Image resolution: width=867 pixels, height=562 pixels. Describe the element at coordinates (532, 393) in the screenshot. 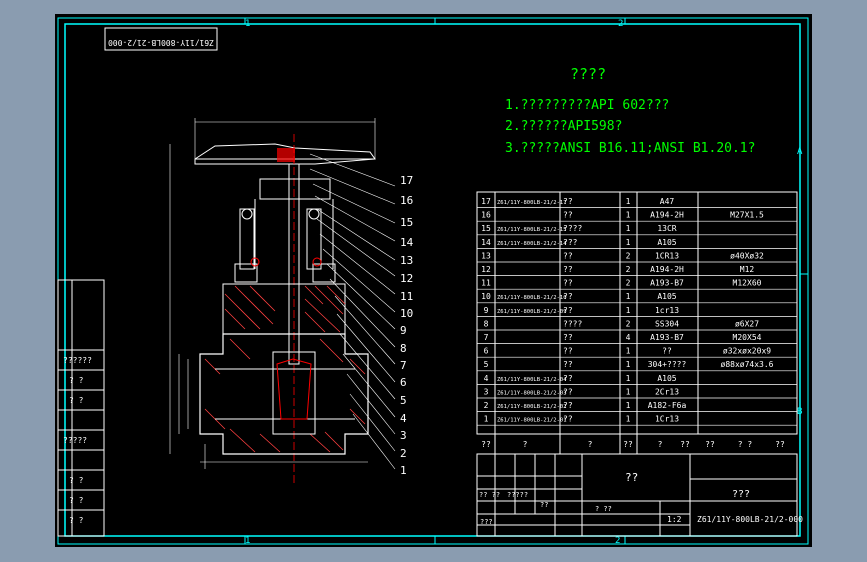

I see `bom-cell-code: Z61/11Y-800LB-21/2-03` at that location.